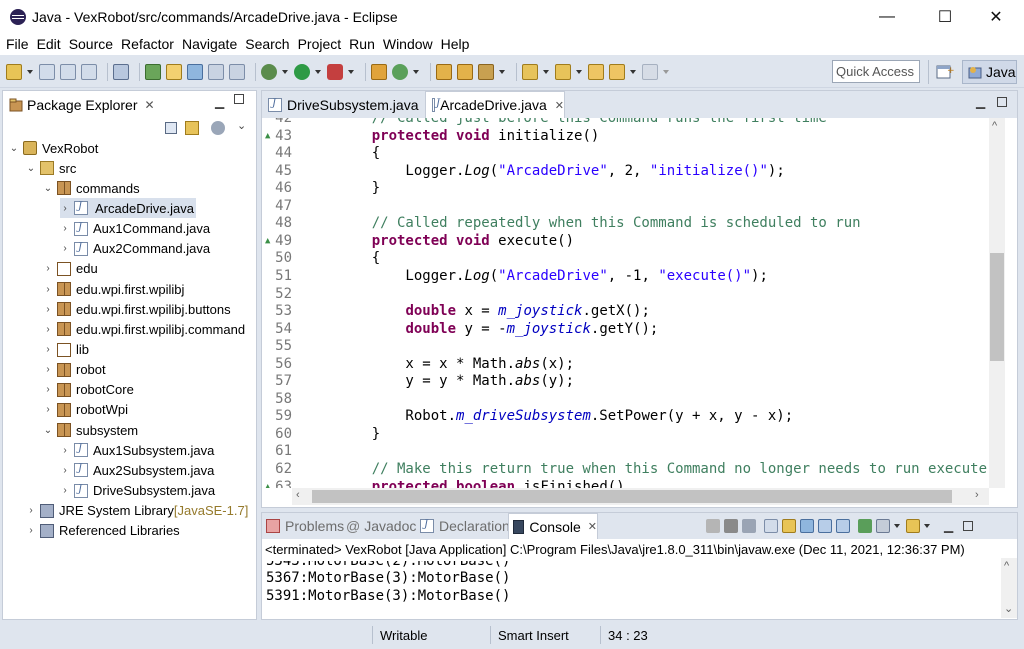 Image resolution: width=1024 pixels, height=649 pixels. I want to click on menu-file: File, so click(17, 44).